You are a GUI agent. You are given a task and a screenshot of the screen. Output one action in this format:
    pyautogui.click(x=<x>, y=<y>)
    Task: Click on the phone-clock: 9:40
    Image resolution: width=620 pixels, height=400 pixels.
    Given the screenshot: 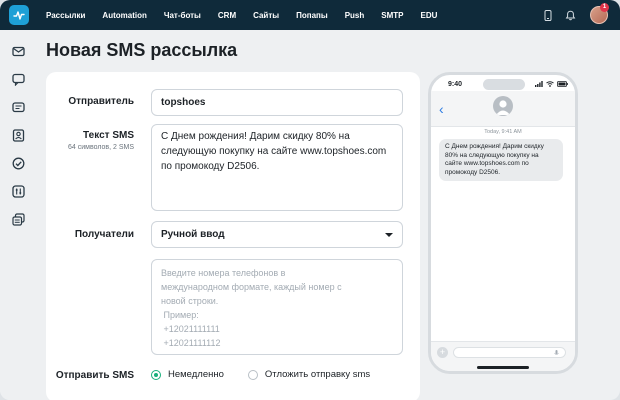 What is the action you would take?
    pyautogui.click(x=455, y=84)
    